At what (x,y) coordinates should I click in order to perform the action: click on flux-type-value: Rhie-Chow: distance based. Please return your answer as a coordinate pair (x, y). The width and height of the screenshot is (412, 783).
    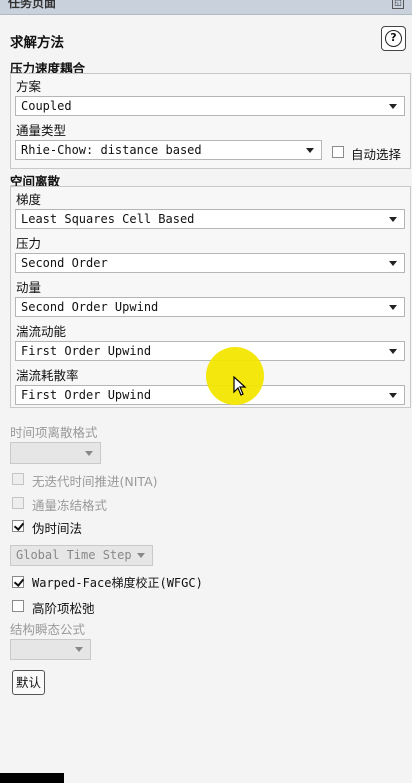
    Looking at the image, I should click on (111, 150).